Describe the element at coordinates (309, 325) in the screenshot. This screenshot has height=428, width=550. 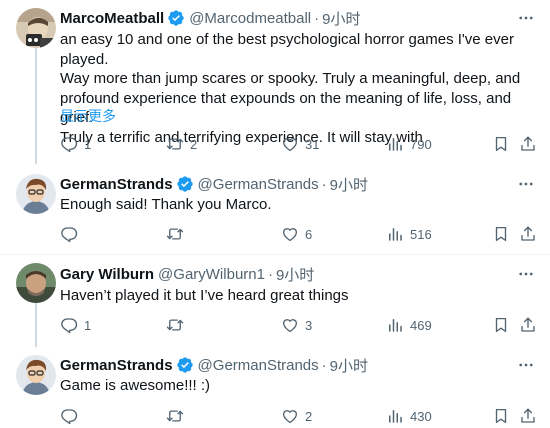
I see `like-count: 3` at that location.